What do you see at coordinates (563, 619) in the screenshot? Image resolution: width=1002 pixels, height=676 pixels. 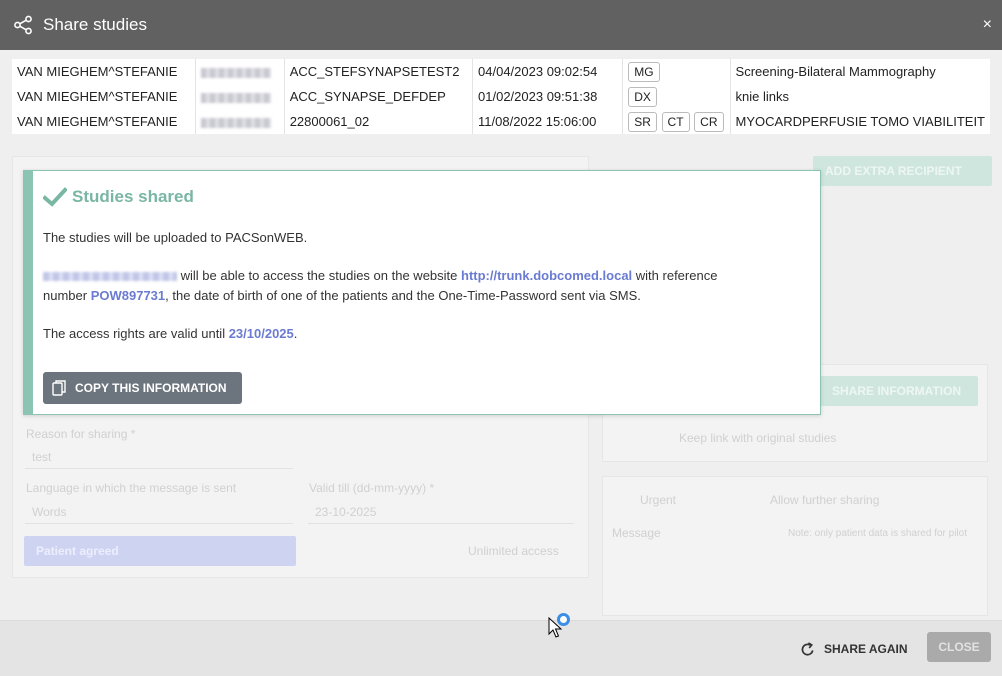 I see `loading-spinner-icon` at bounding box center [563, 619].